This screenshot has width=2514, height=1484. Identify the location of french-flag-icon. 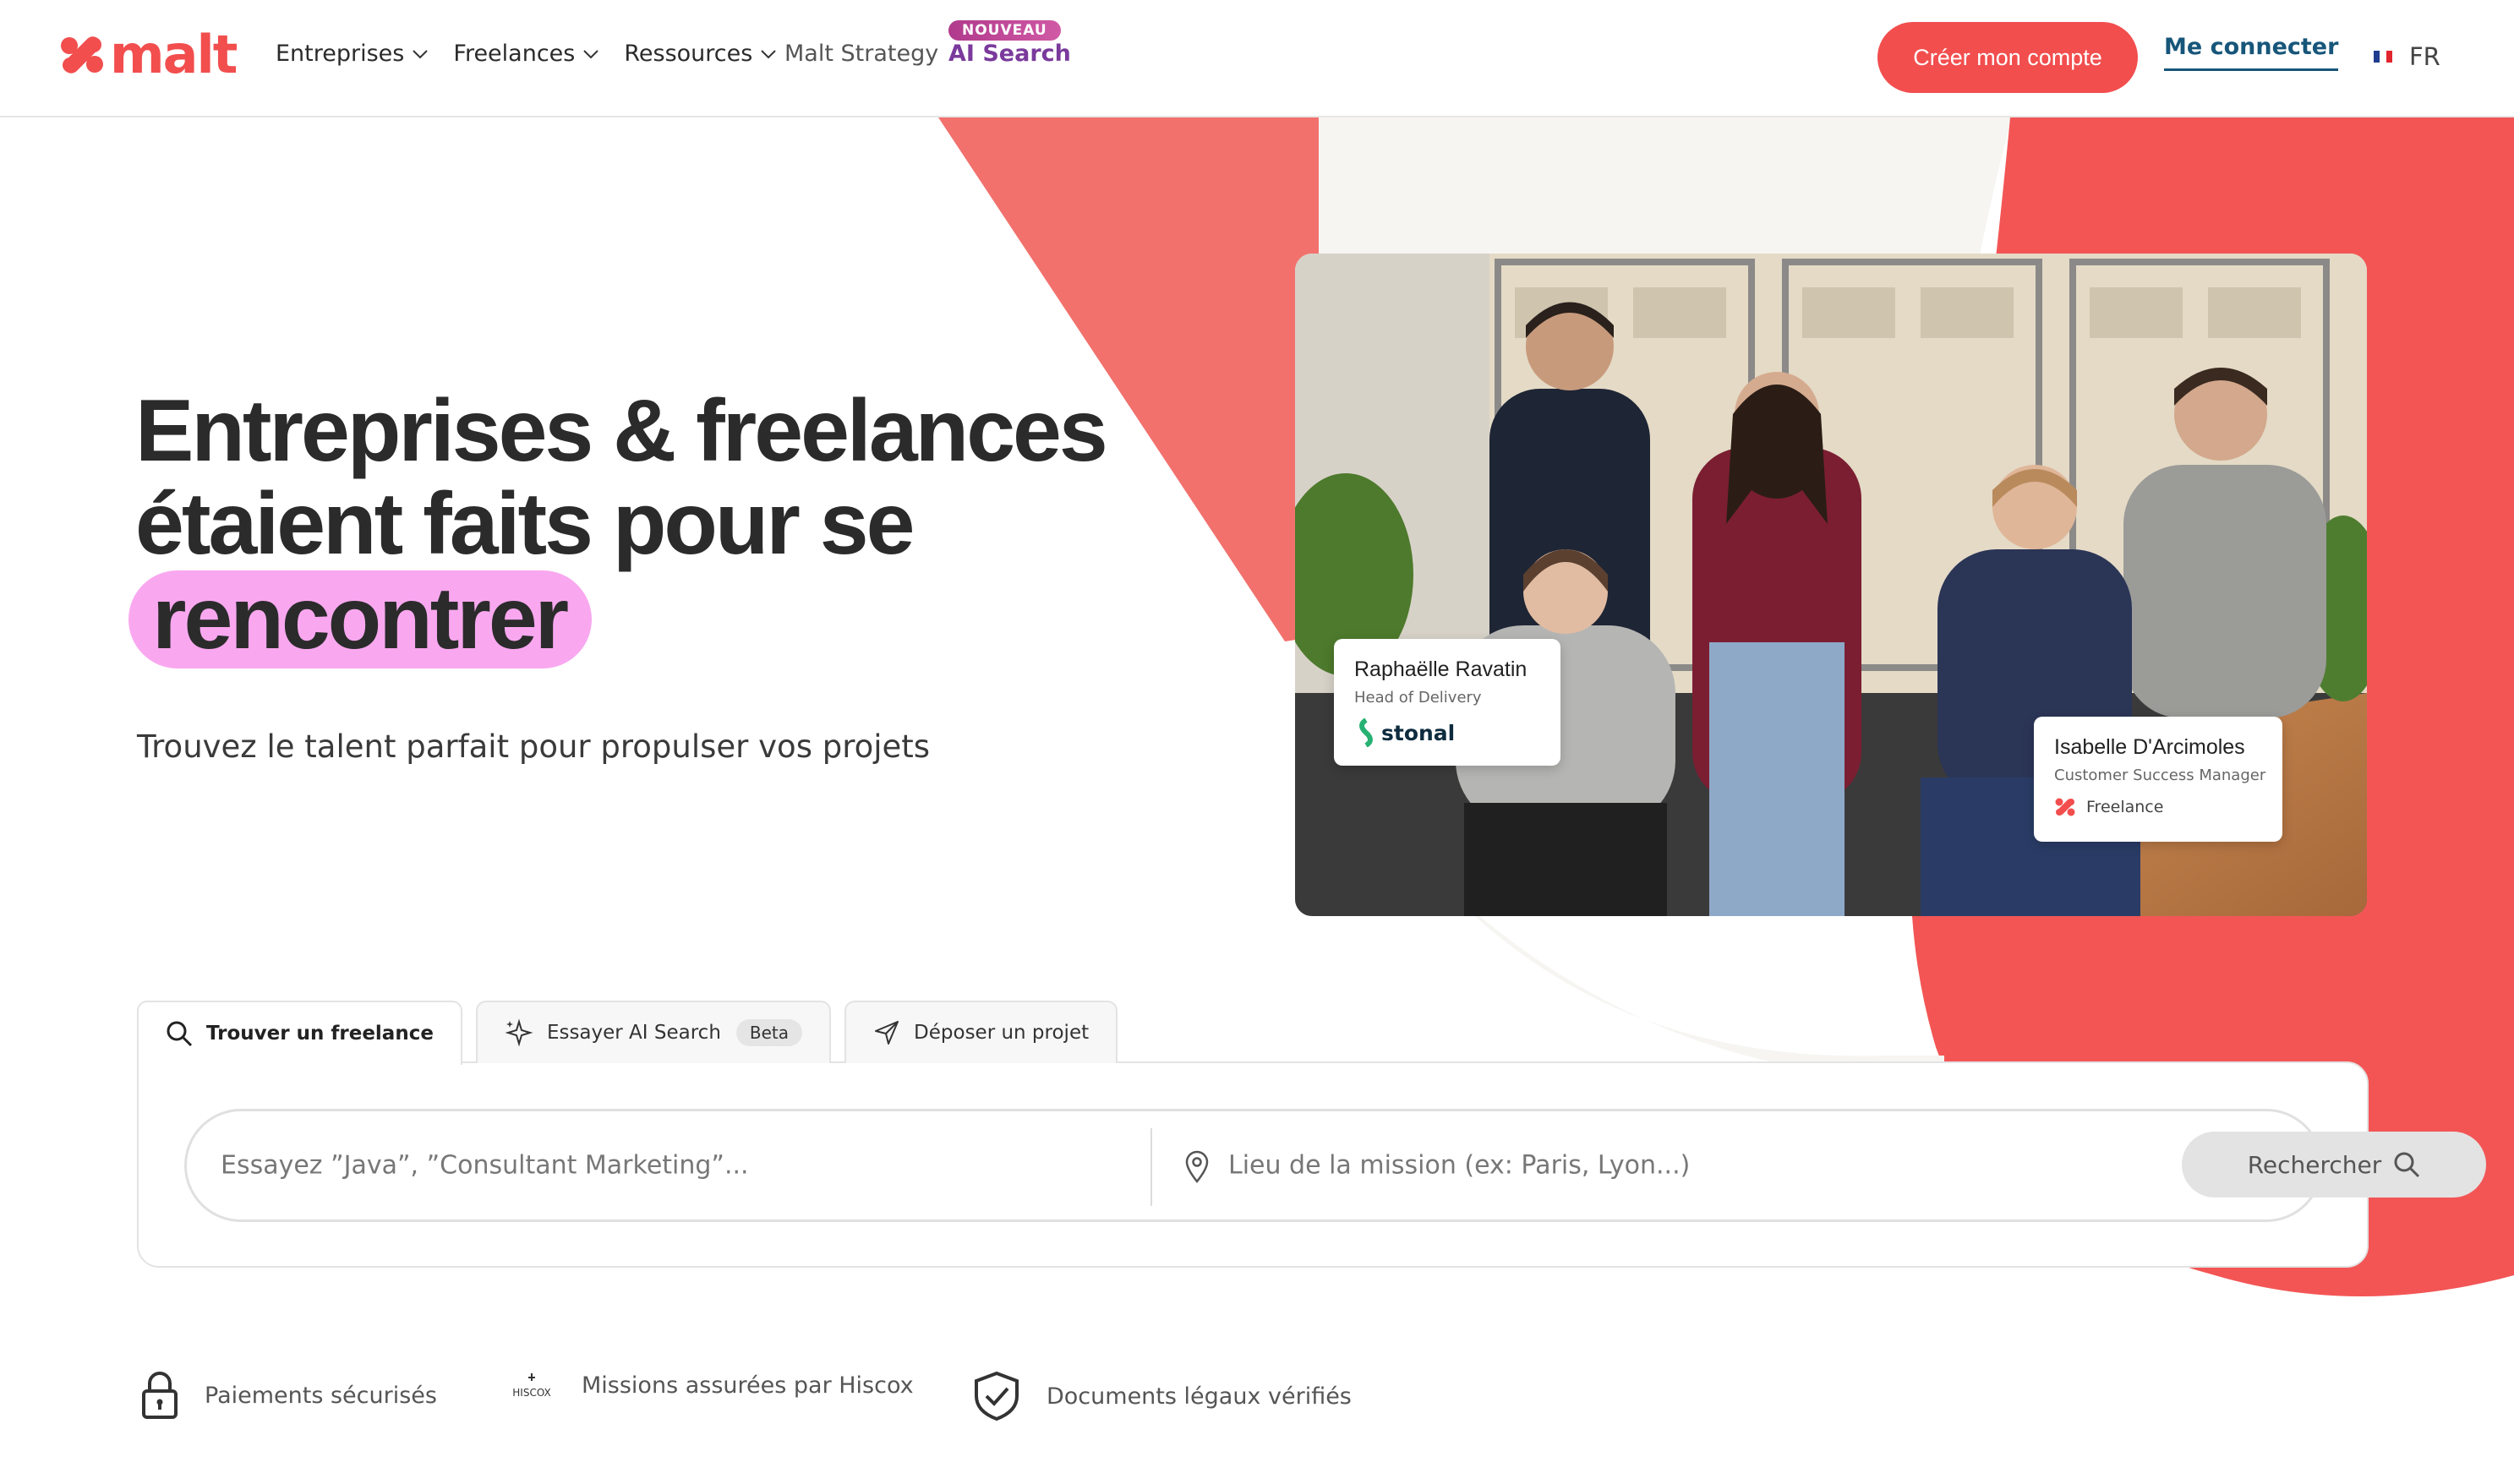
(2383, 57).